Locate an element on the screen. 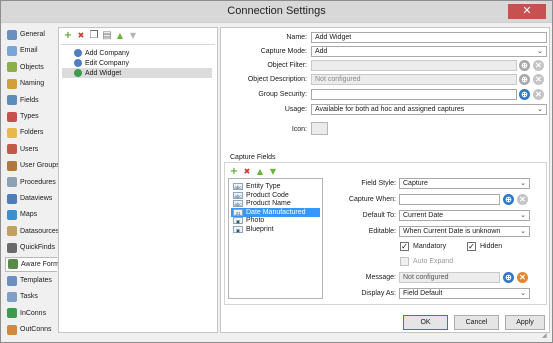  nav-item-naming: Naming is located at coordinates (31, 83).